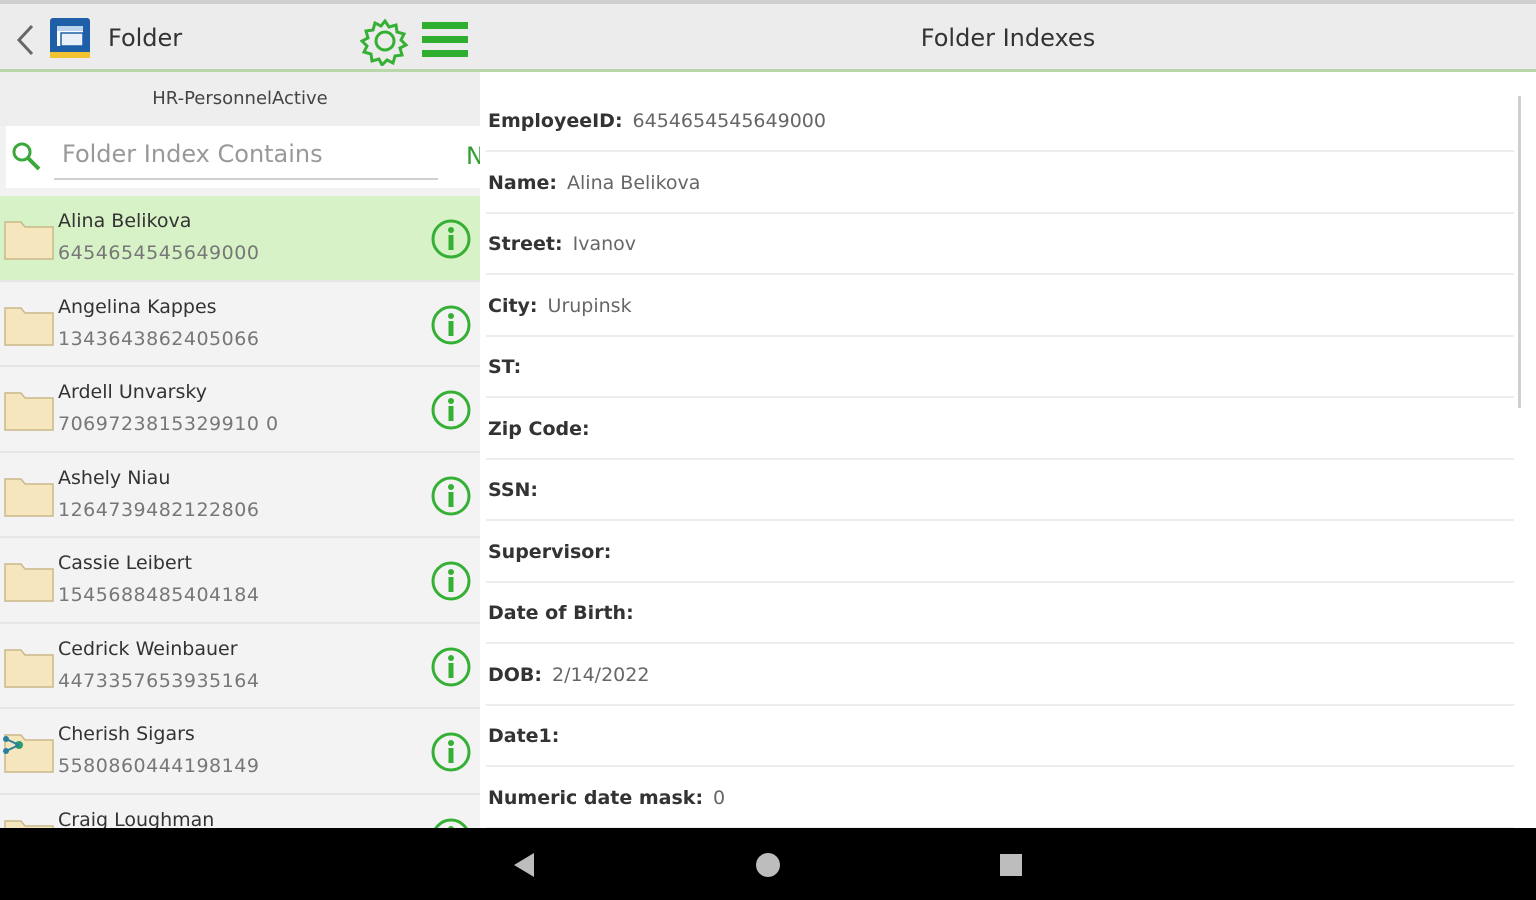  Describe the element at coordinates (114, 477) in the screenshot. I see `item-name: Ashely Niau` at that location.